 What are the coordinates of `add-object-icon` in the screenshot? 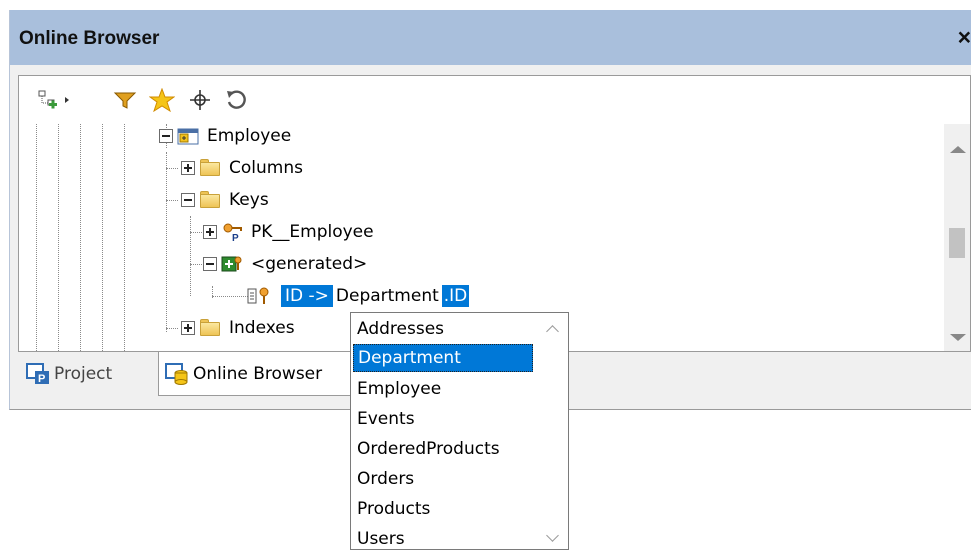 It's located at (53, 99).